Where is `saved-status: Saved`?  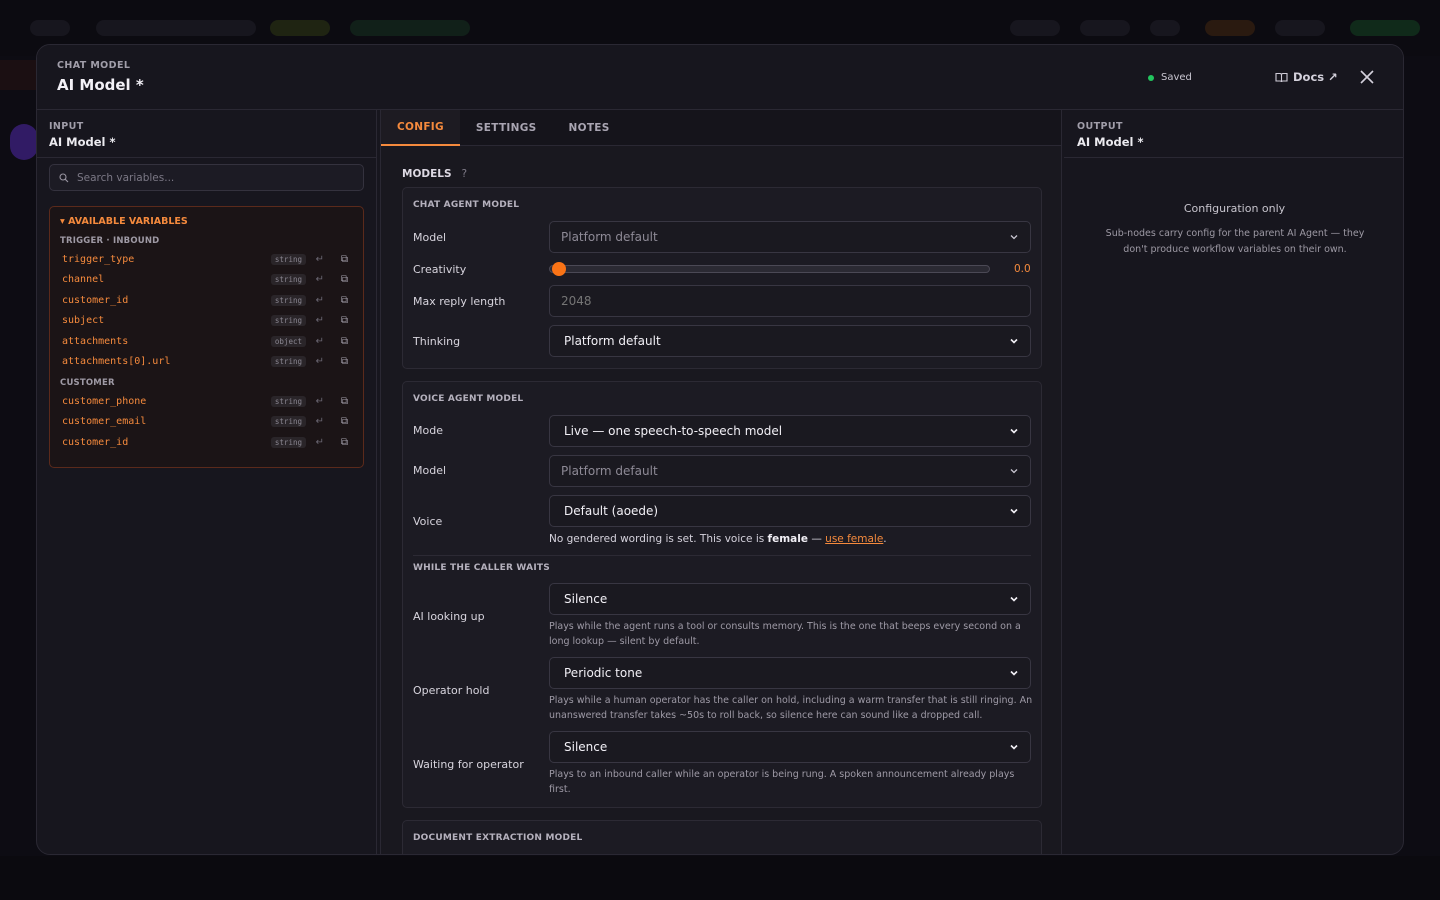
saved-status: Saved is located at coordinates (1170, 77).